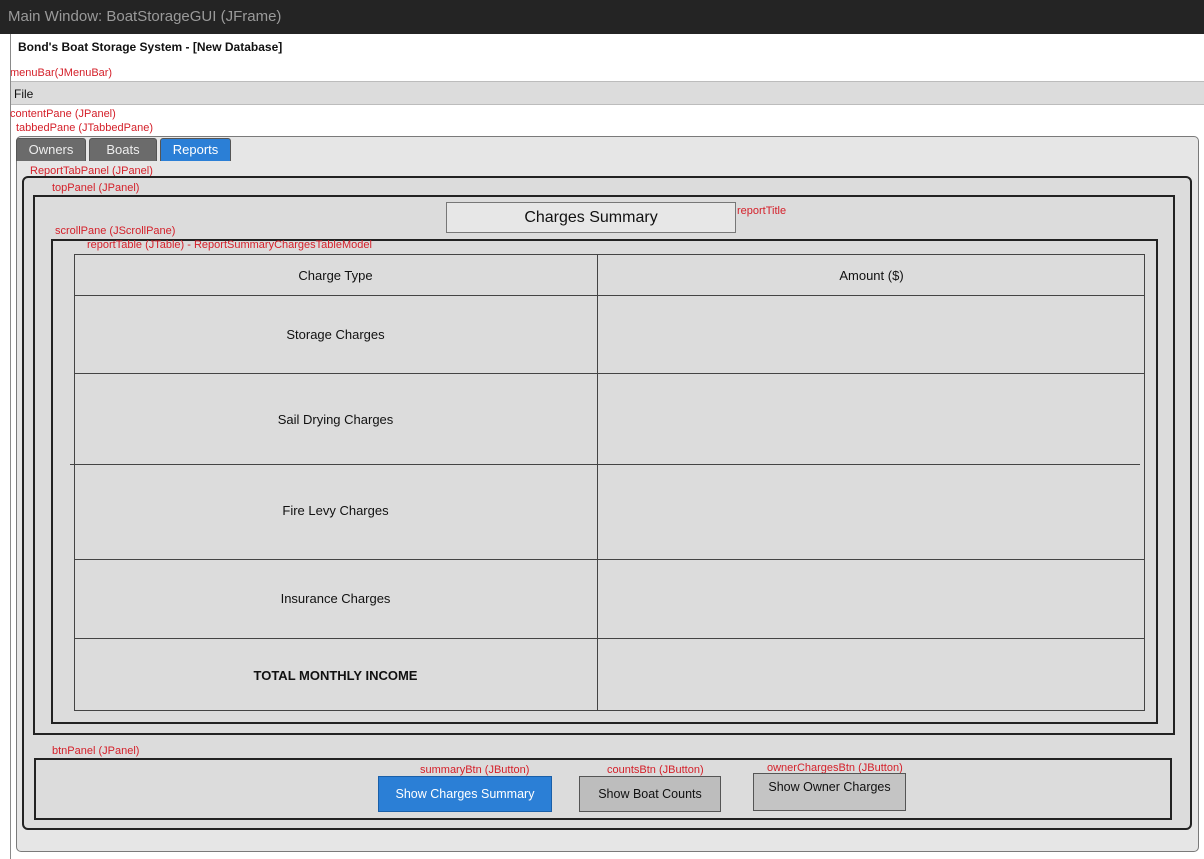 This screenshot has height=859, width=1204. Describe the element at coordinates (335, 510) in the screenshot. I see `row-label-fire-levy: Fire Levy Charges` at that location.